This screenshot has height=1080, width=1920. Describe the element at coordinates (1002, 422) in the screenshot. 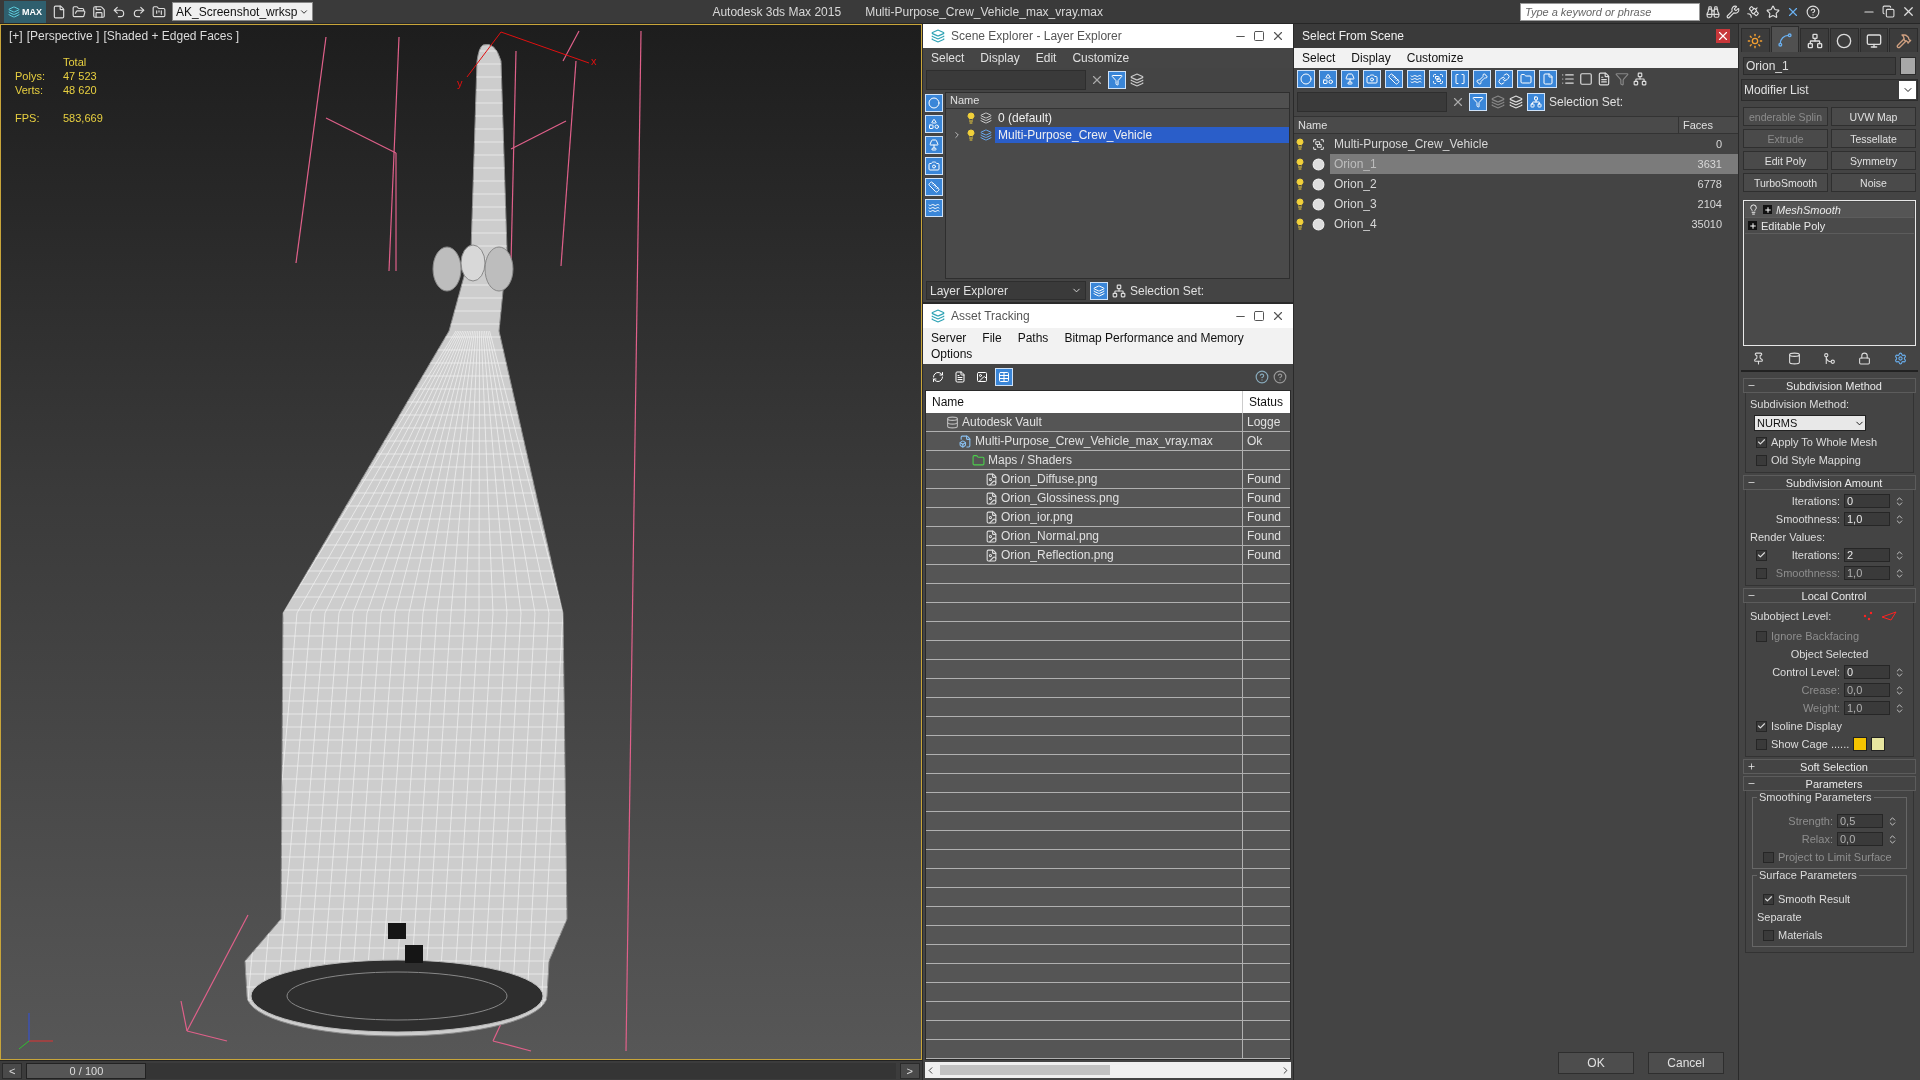

I see `asset-name: Autodesk Vault` at that location.